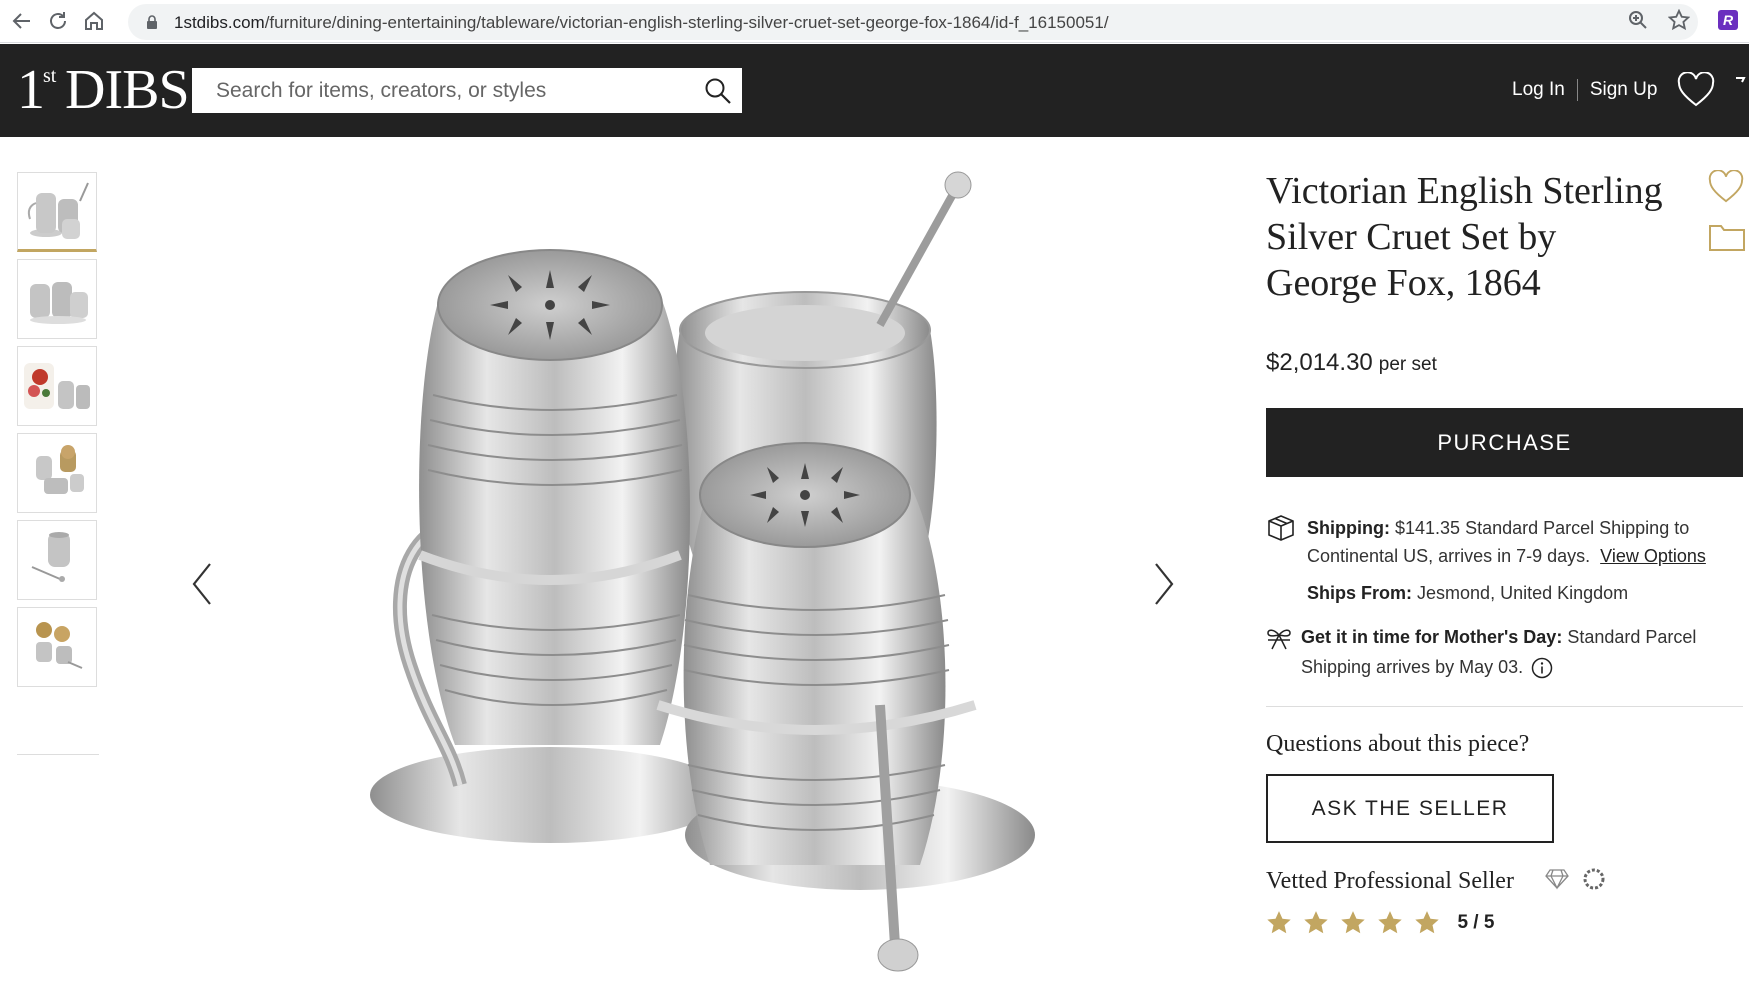 The height and width of the screenshot is (985, 1749). Describe the element at coordinates (1742, 91) in the screenshot. I see `cart-icon` at that location.